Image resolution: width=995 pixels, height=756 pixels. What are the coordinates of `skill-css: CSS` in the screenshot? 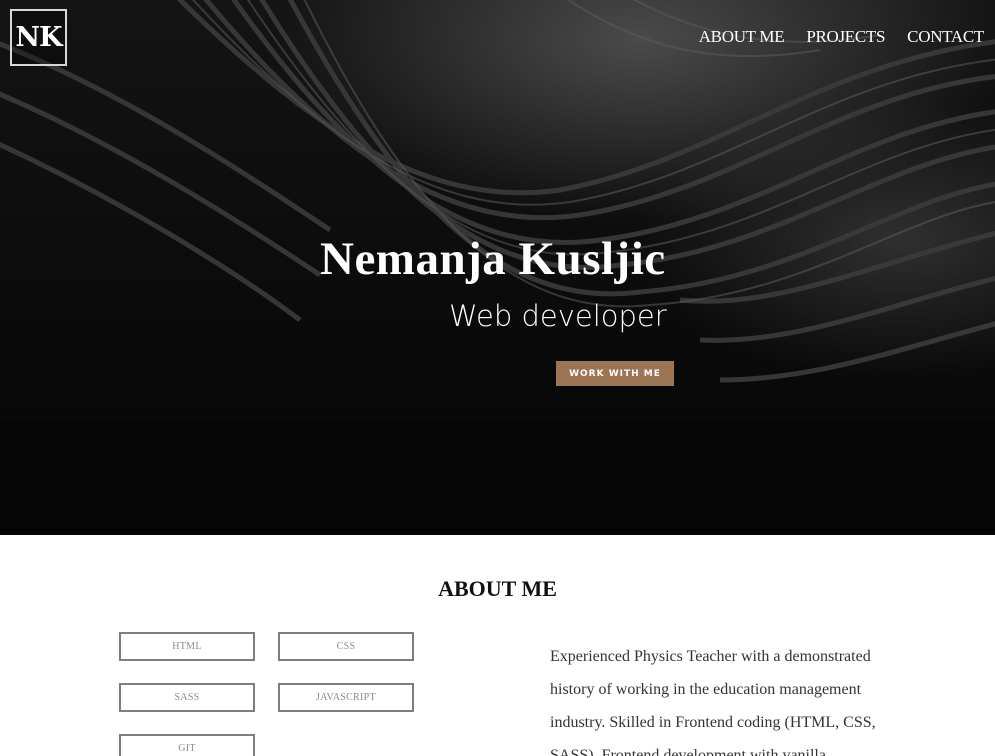 It's located at (346, 646).